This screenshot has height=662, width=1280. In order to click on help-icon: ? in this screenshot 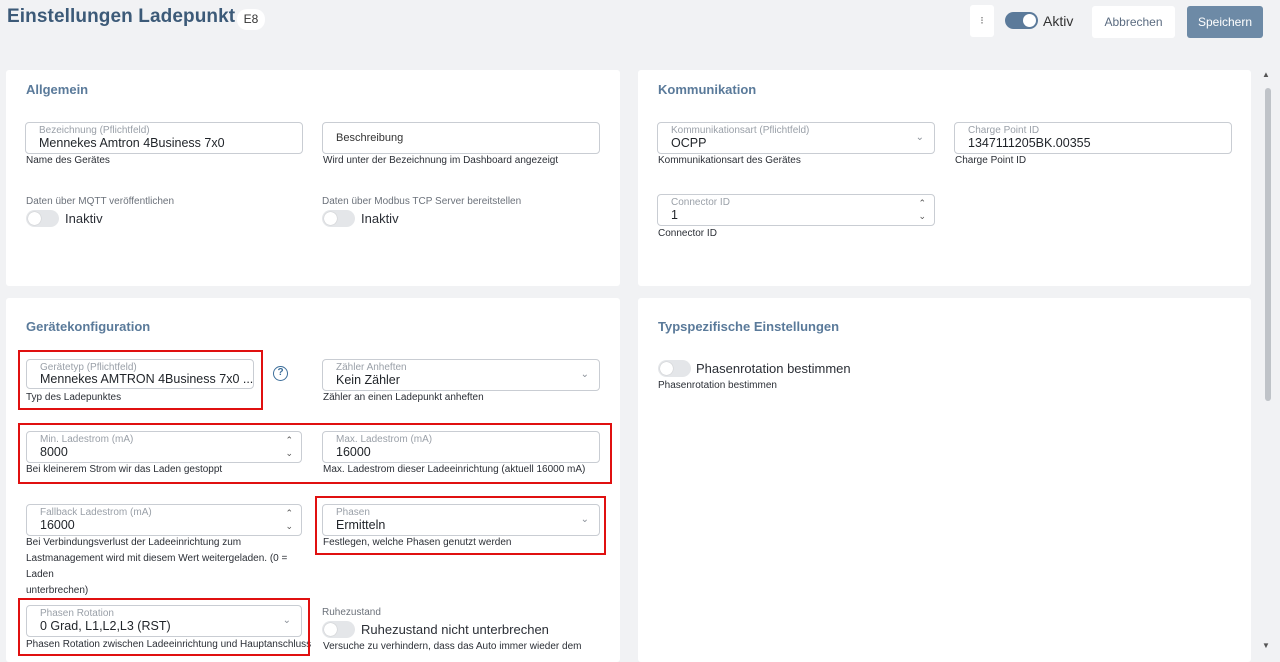, I will do `click(280, 373)`.